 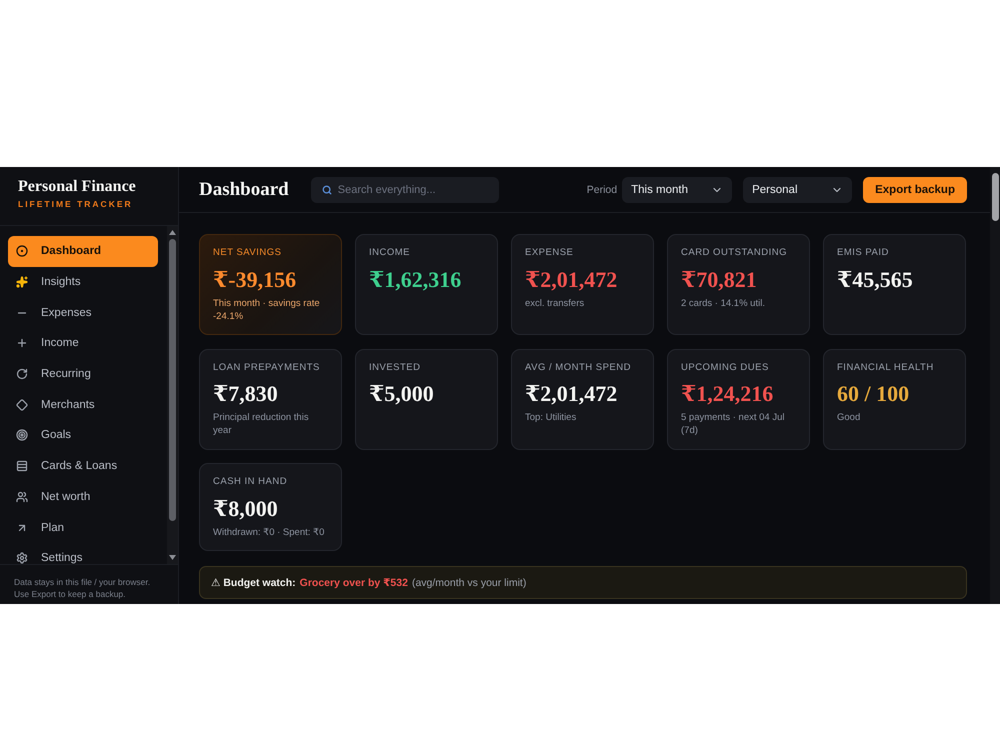 What do you see at coordinates (849, 417) in the screenshot?
I see `stat-note: Good` at bounding box center [849, 417].